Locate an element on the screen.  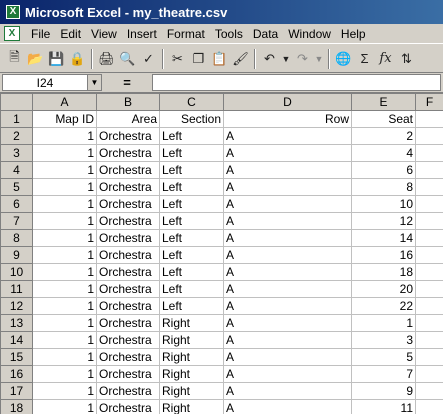
column-header-e: E is located at coordinates (383, 102).